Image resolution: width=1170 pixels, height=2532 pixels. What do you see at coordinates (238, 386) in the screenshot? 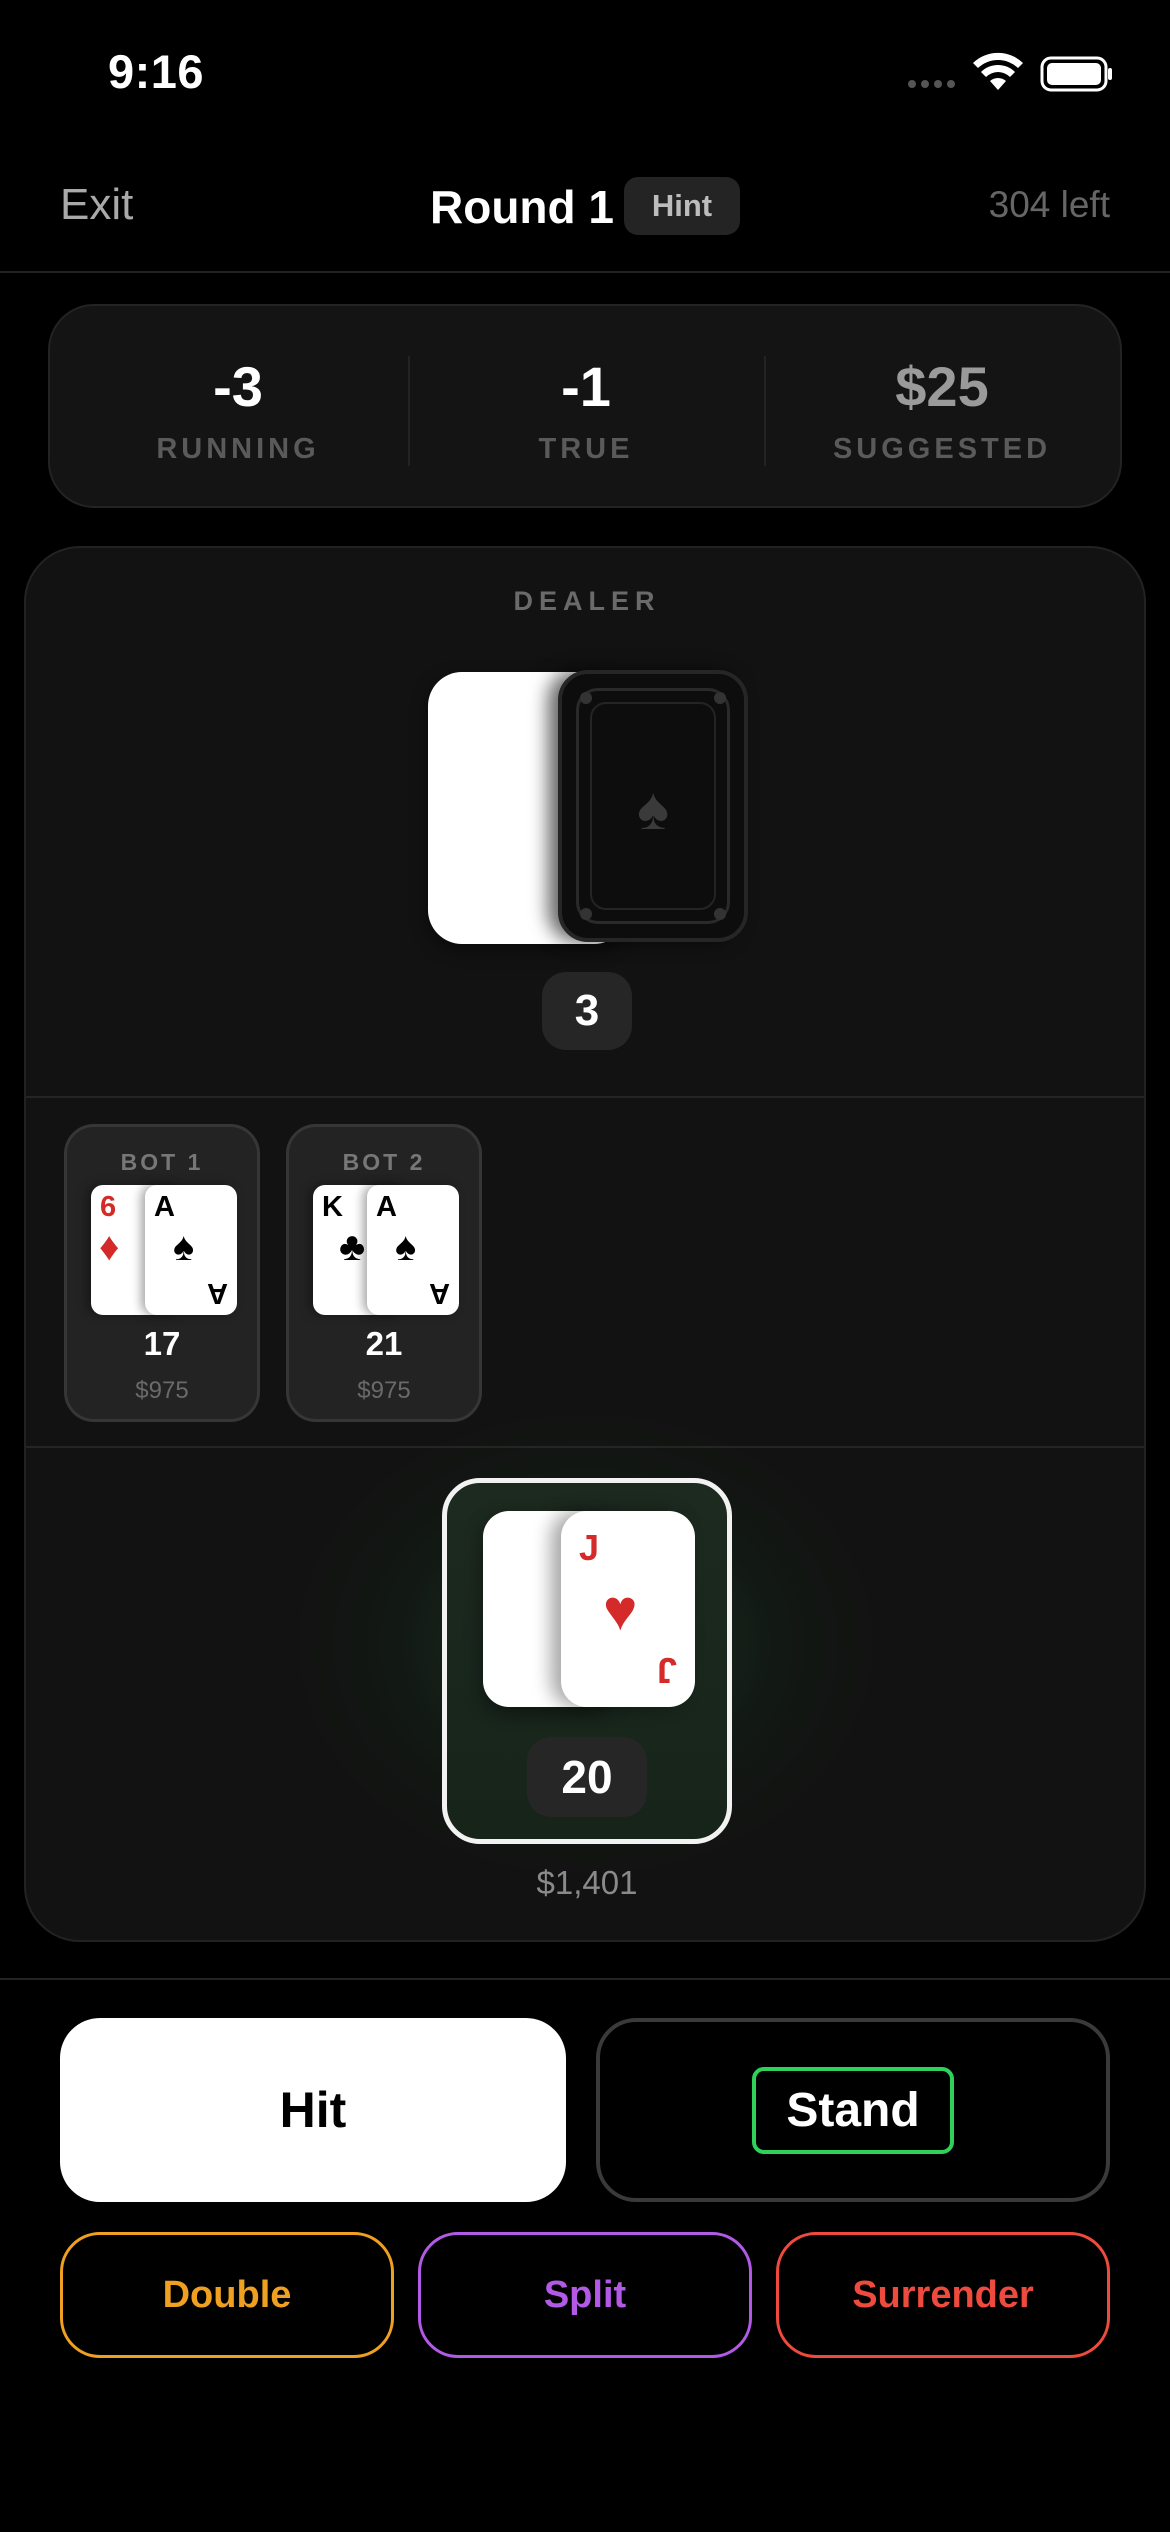
I see `running-count-value: -3` at bounding box center [238, 386].